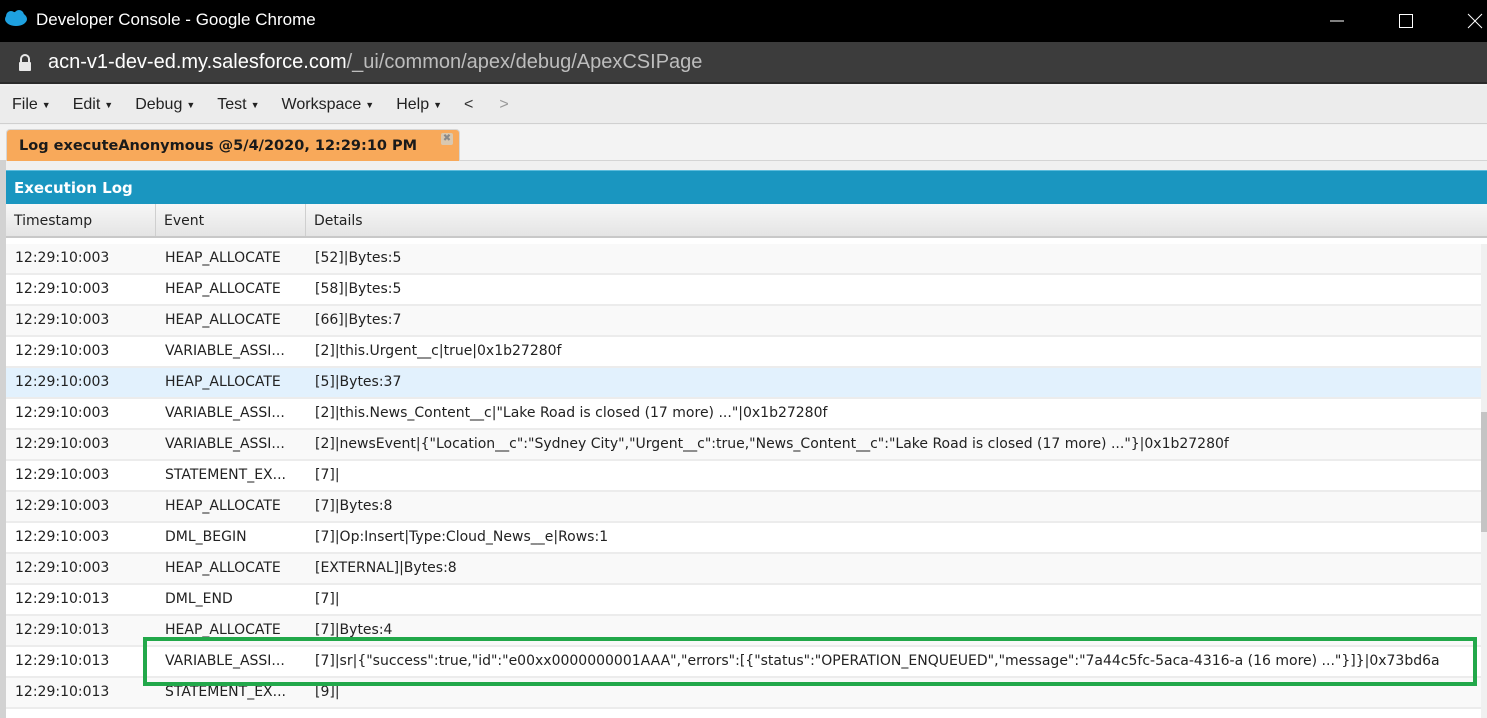  Describe the element at coordinates (896, 220) in the screenshot. I see `column-header-details: Details` at that location.